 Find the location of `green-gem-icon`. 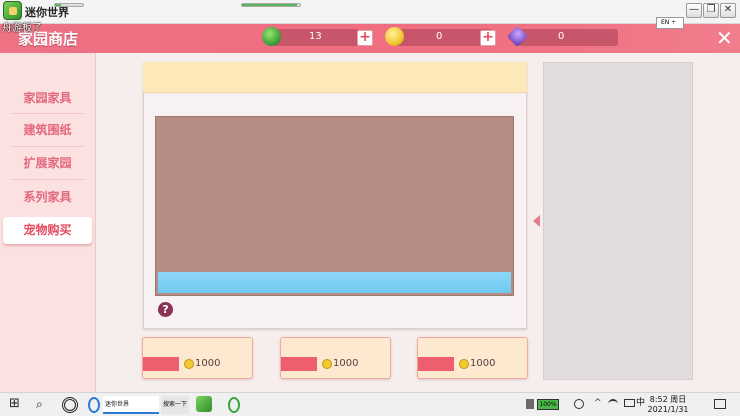

green-gem-icon is located at coordinates (271, 36).